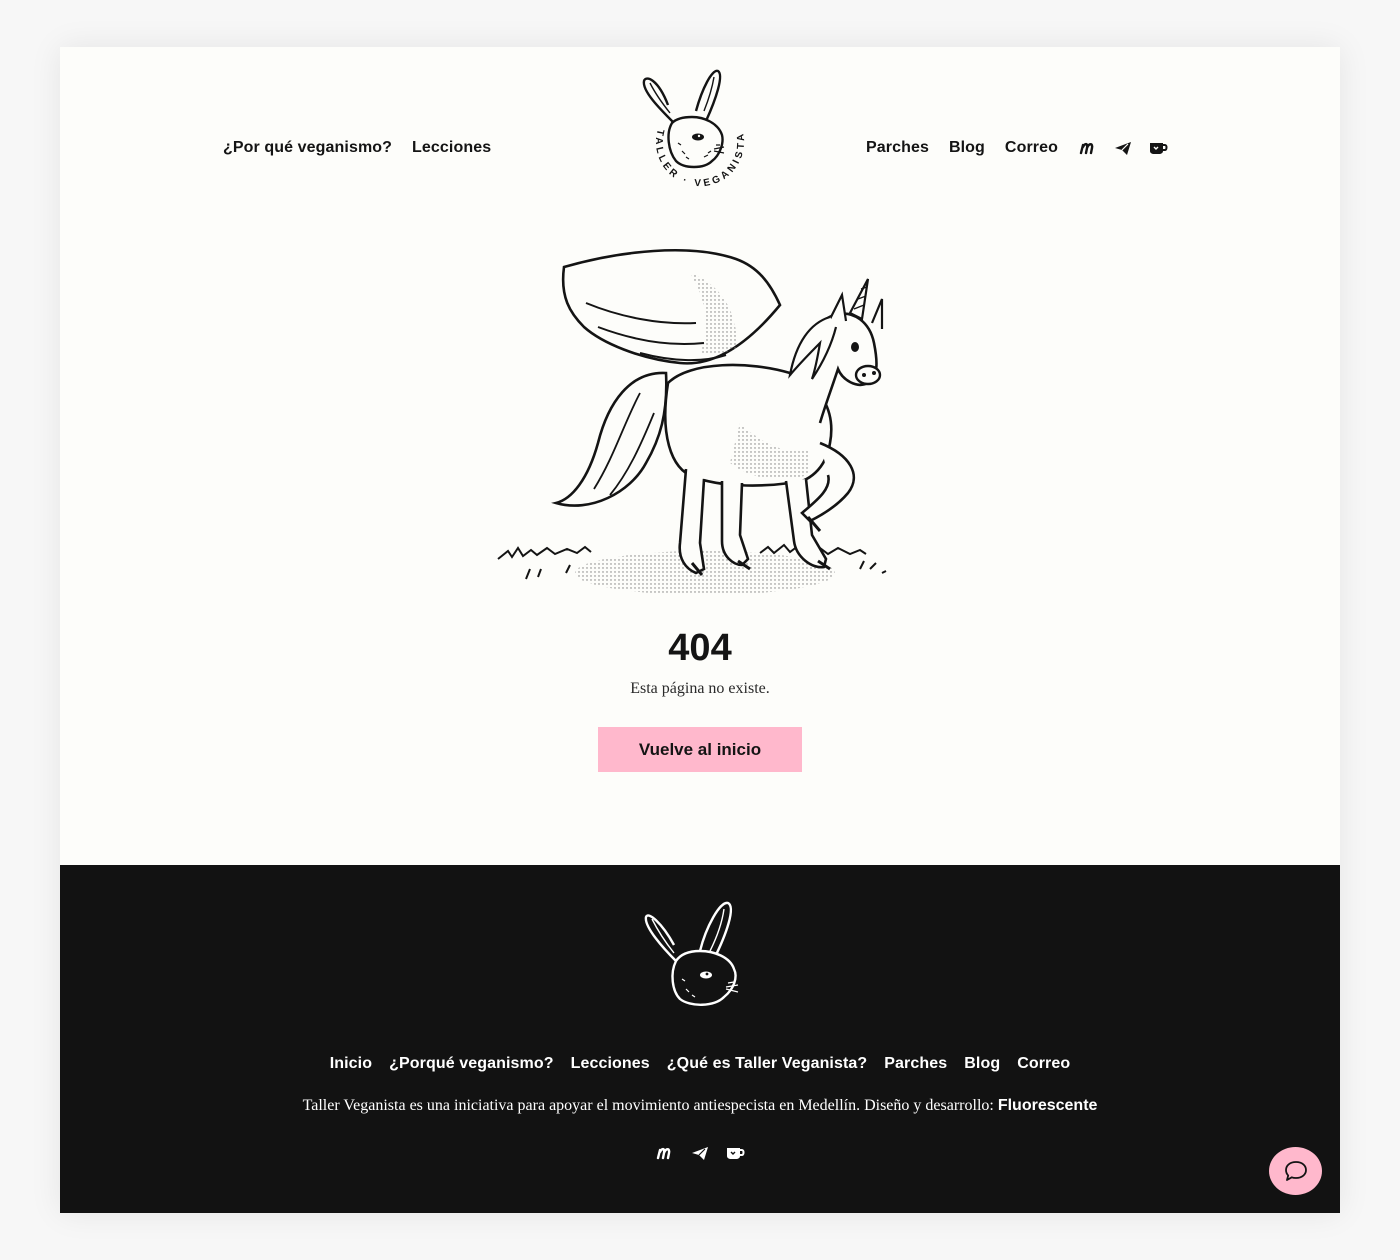 This screenshot has width=1400, height=1260. What do you see at coordinates (700, 749) in the screenshot?
I see `back-home-button: Vuelve al inicio` at bounding box center [700, 749].